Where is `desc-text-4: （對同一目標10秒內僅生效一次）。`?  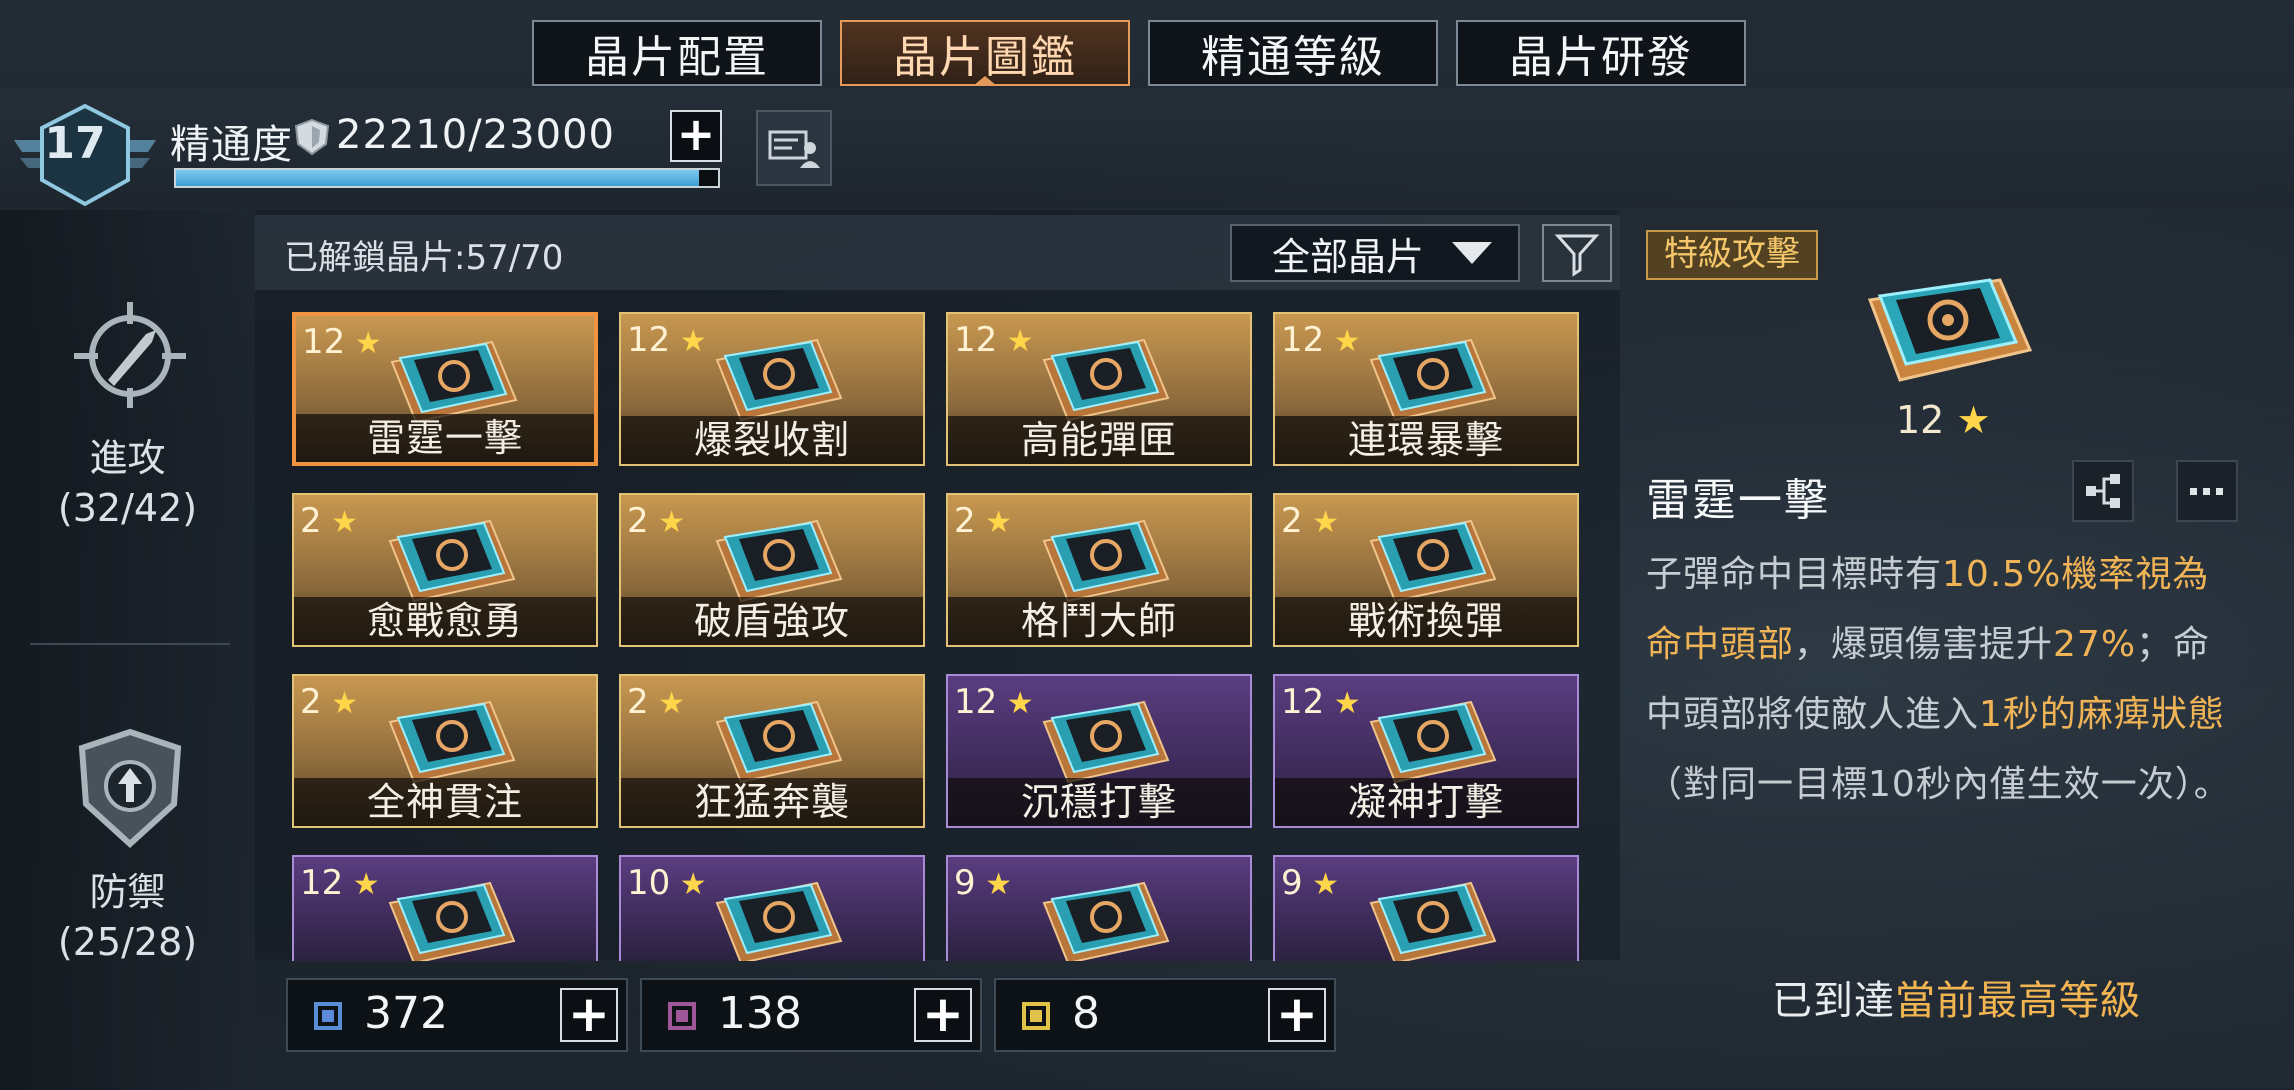 desc-text-4: （對同一目標10秒內僅生效一次）。 is located at coordinates (1938, 784).